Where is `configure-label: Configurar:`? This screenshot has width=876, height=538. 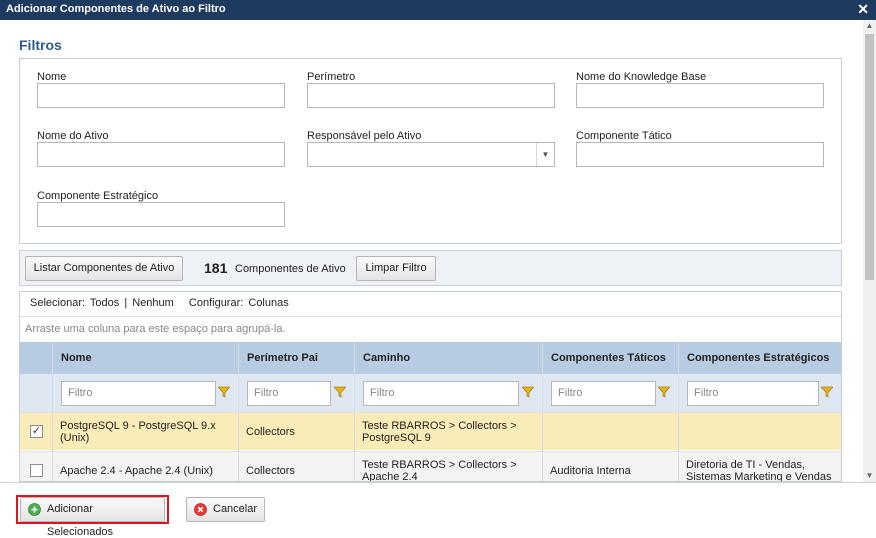 configure-label: Configurar: is located at coordinates (216, 303).